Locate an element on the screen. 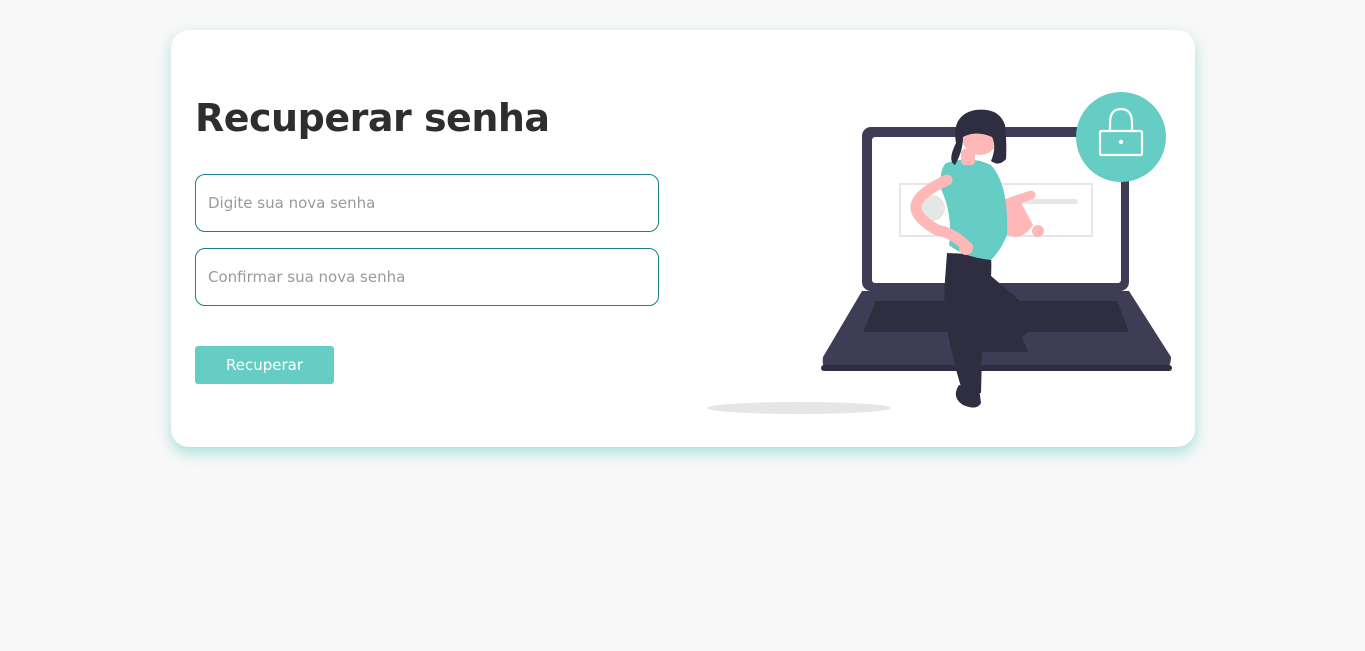 The width and height of the screenshot is (1365, 651). recover-button: Recuperar is located at coordinates (264, 365).